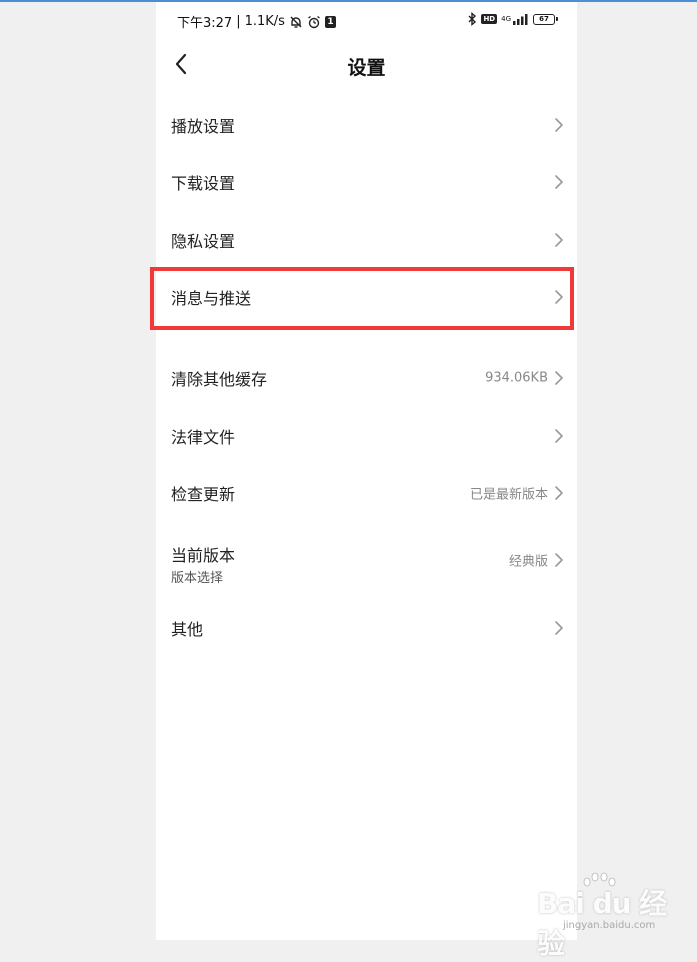 This screenshot has height=962, width=697. I want to click on setting-row-other: 其他, so click(366, 627).